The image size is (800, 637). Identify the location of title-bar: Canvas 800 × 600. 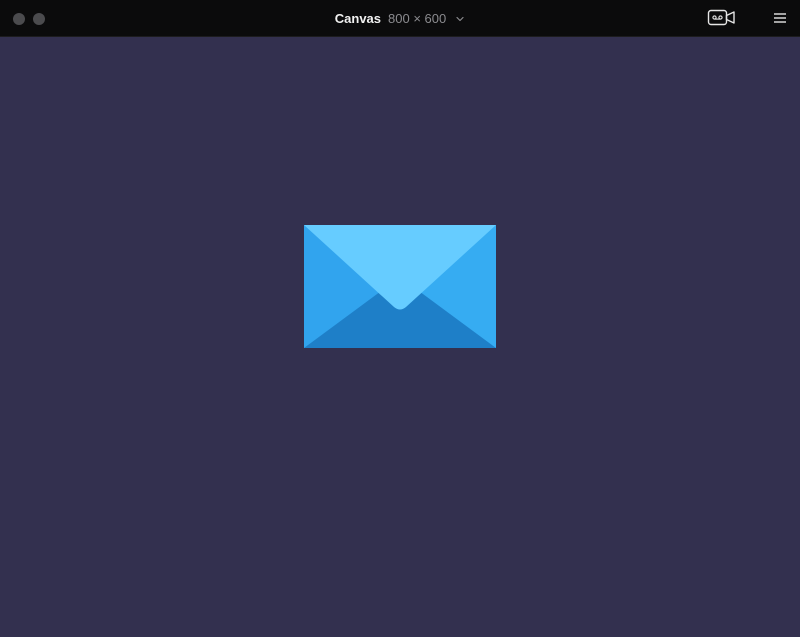
(400, 18).